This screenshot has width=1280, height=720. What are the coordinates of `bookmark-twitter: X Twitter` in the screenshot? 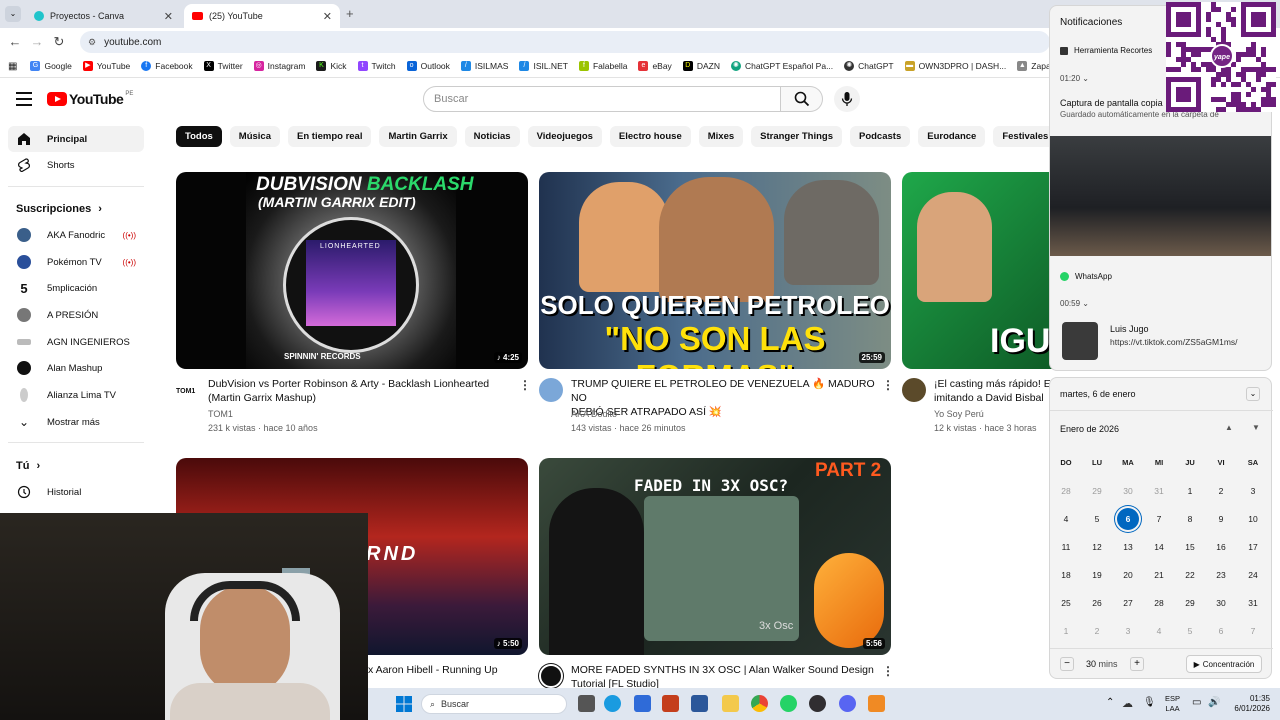 It's located at (223, 66).